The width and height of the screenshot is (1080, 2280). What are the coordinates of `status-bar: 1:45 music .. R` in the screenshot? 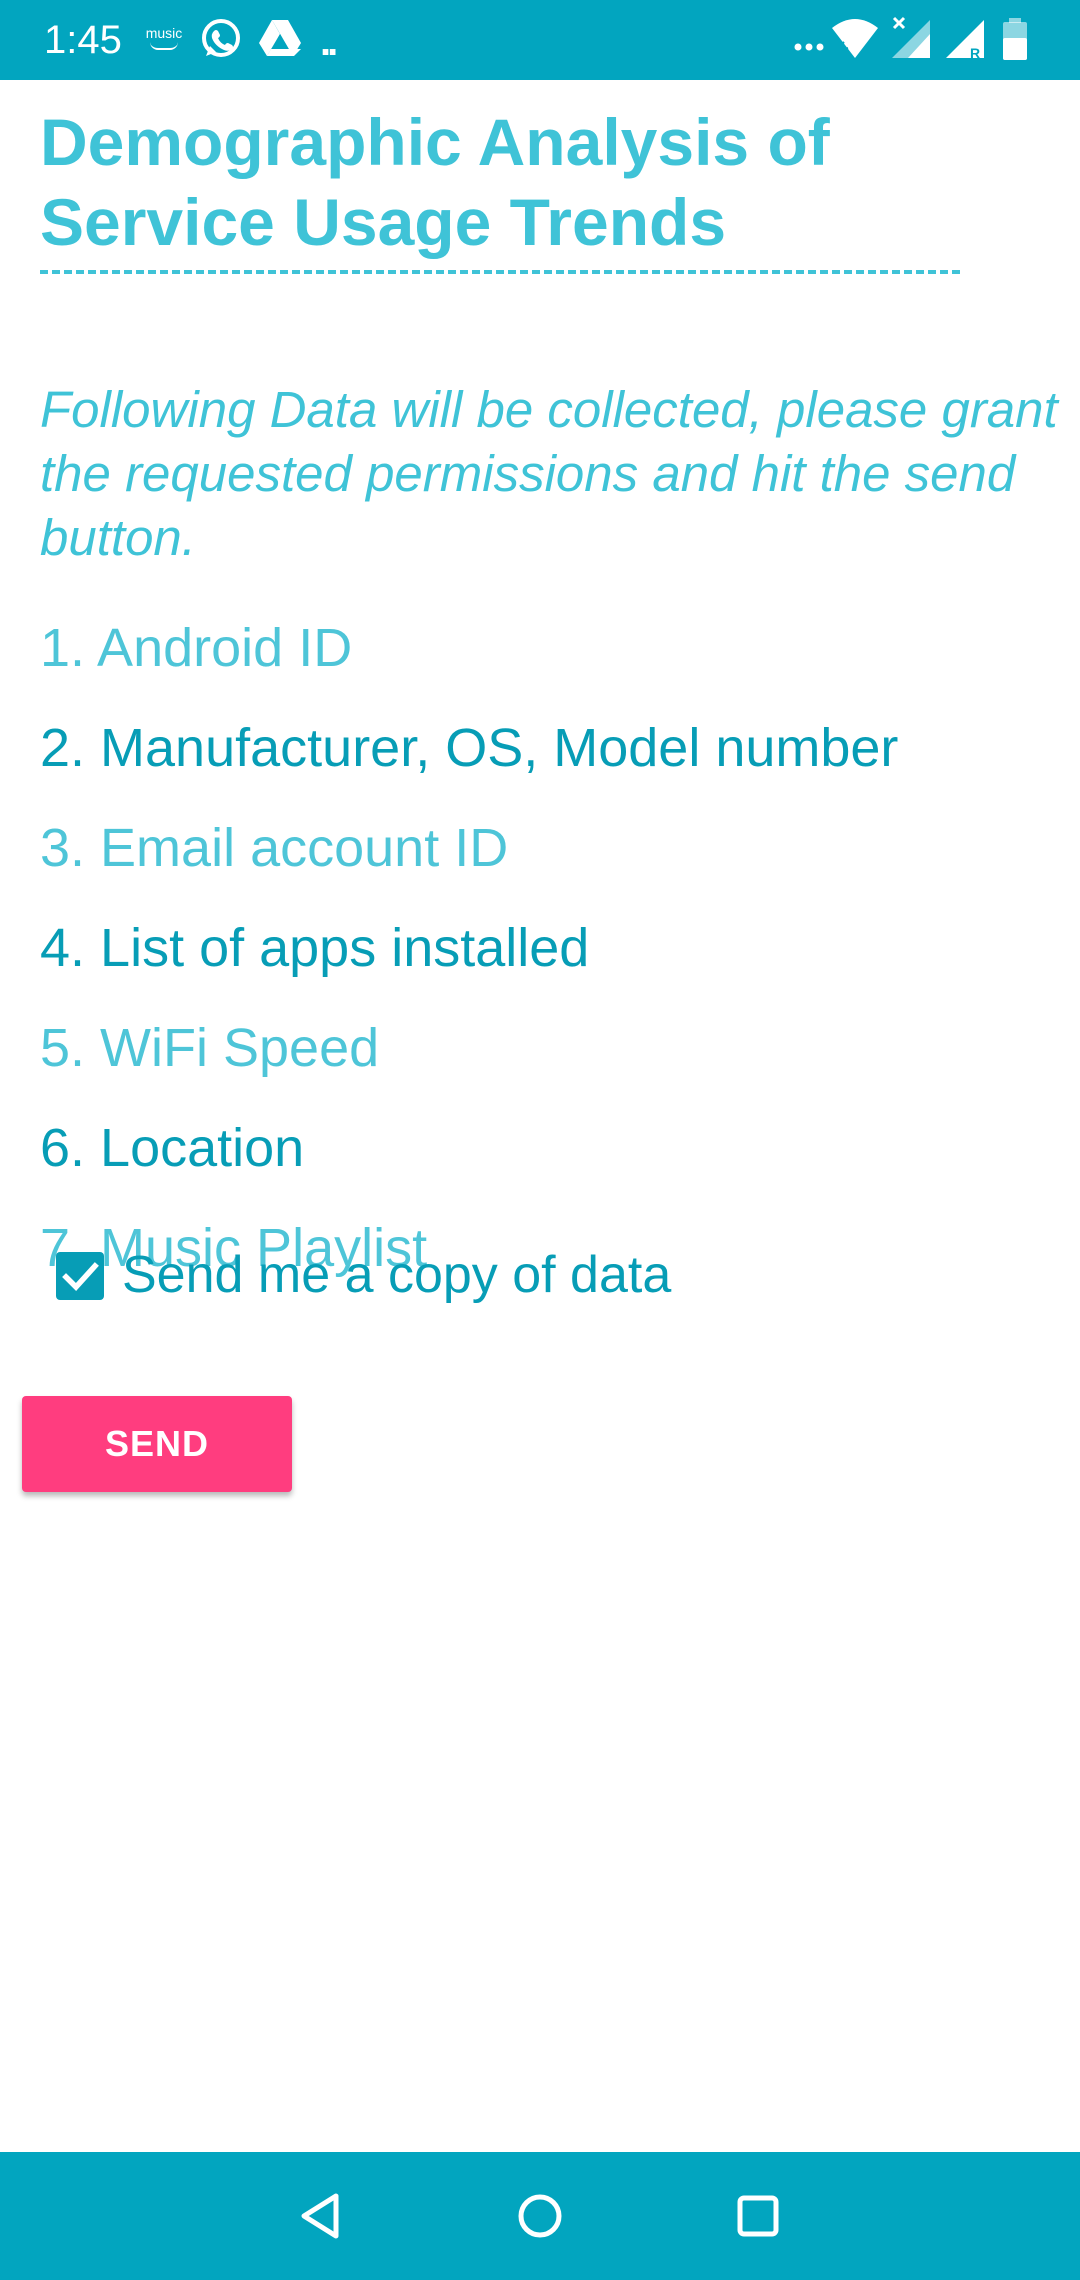 It's located at (540, 40).